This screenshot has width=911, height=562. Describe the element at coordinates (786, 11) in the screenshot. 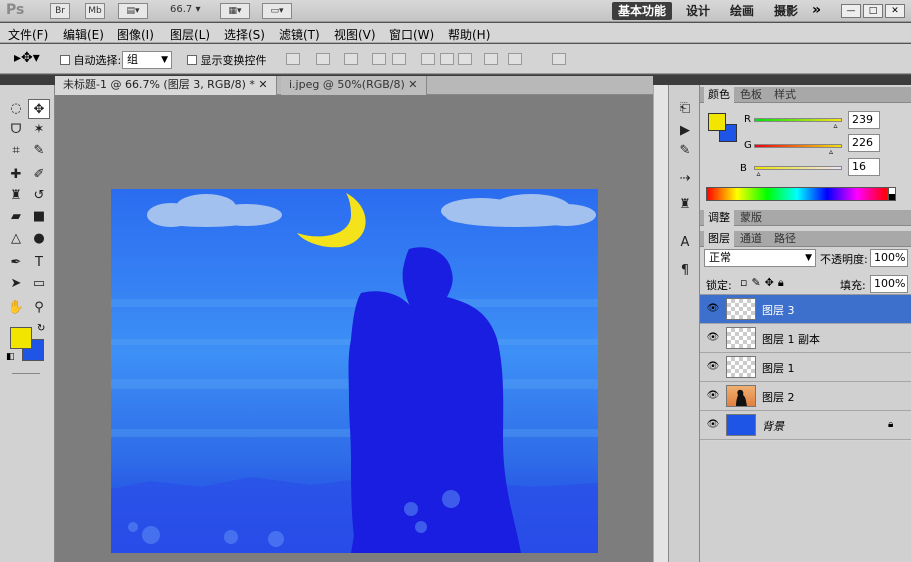

I see `workspace-photography: 摄影` at that location.